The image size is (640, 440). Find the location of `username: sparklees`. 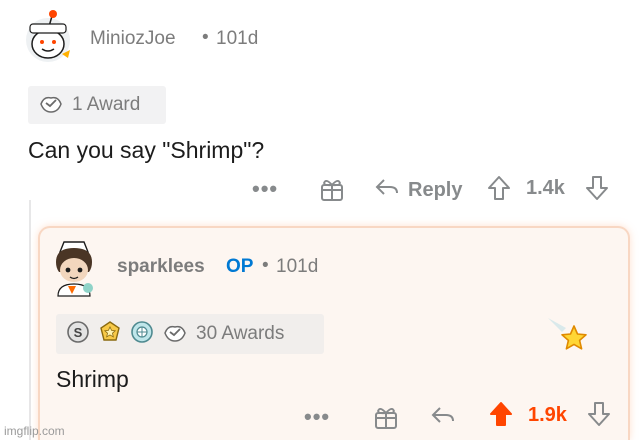

username: sparklees is located at coordinates (161, 267).